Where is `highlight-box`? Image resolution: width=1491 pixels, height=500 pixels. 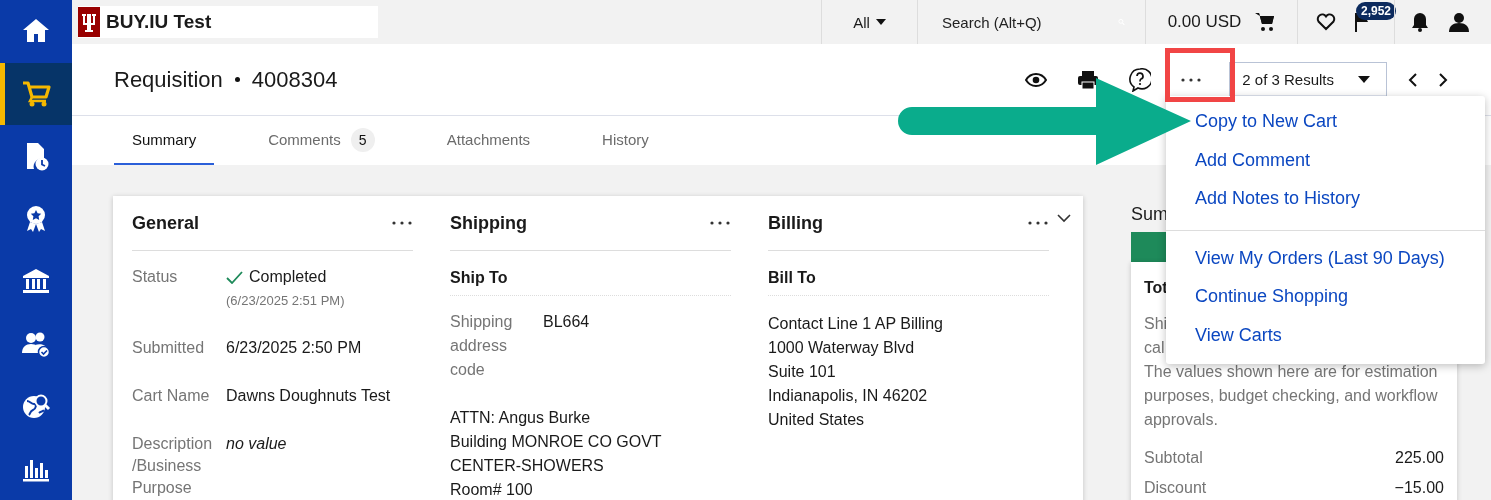 highlight-box is located at coordinates (1200, 75).